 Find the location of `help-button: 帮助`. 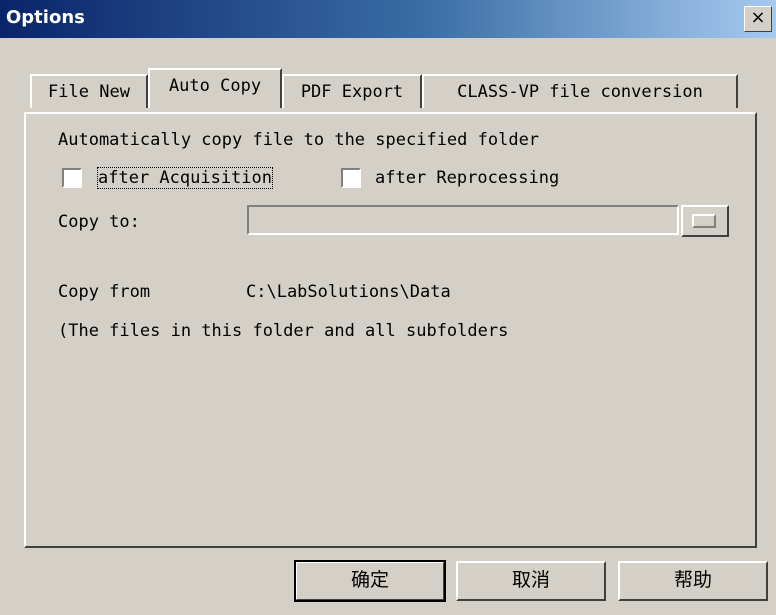

help-button: 帮助 is located at coordinates (693, 581).